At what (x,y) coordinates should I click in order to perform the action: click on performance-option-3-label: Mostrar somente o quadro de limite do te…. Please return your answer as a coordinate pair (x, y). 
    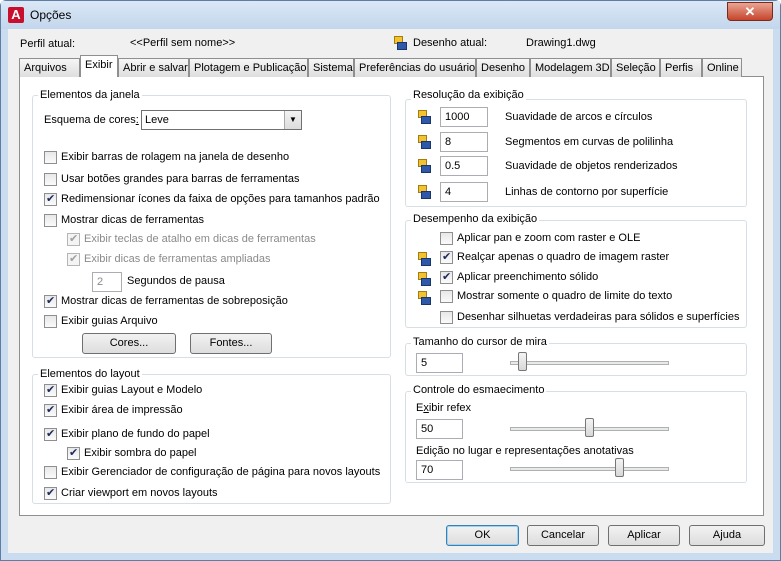
    Looking at the image, I should click on (565, 296).